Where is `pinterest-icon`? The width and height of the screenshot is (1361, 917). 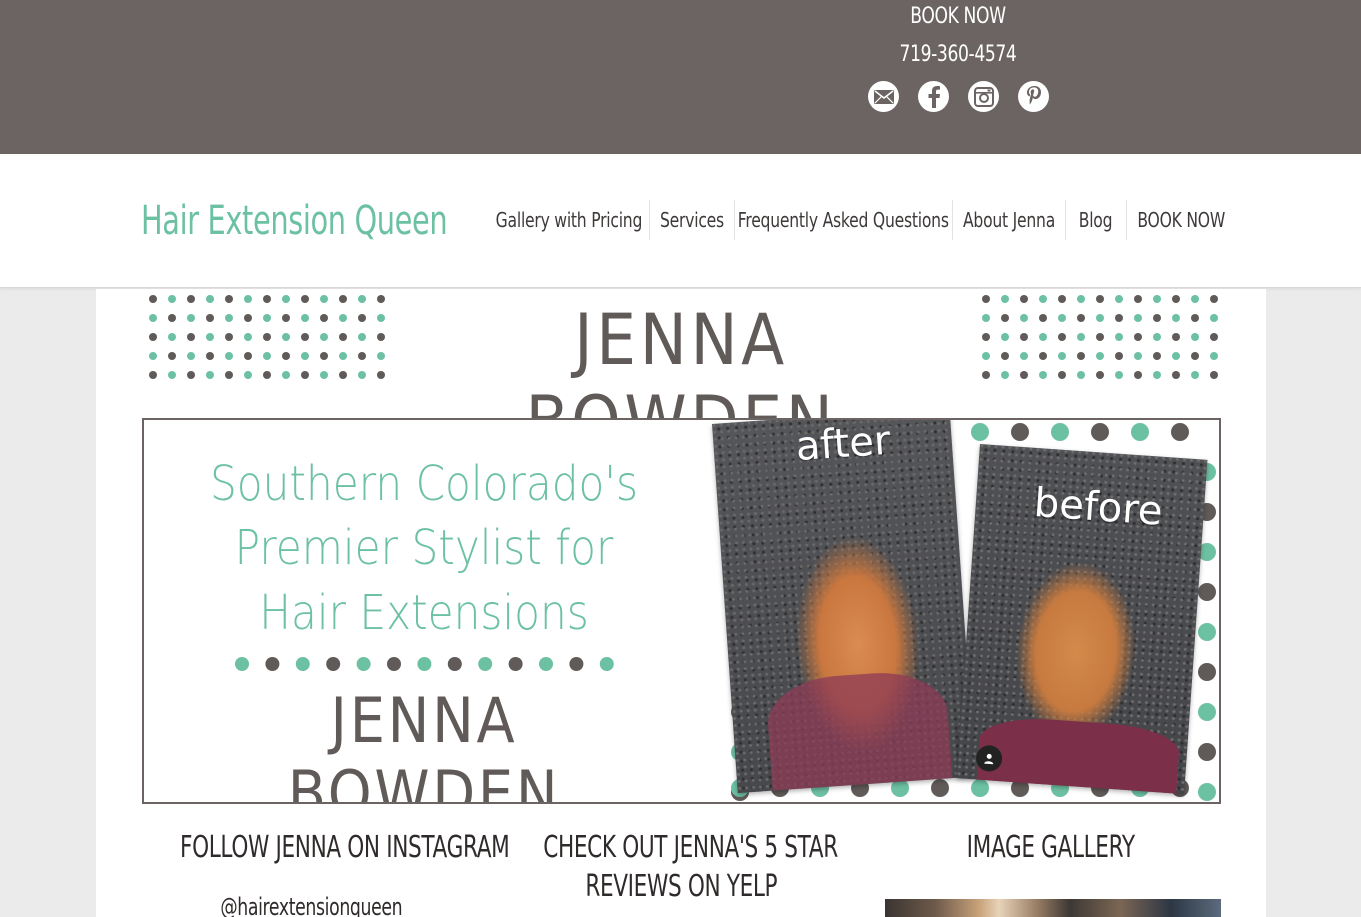
pinterest-icon is located at coordinates (1033, 96).